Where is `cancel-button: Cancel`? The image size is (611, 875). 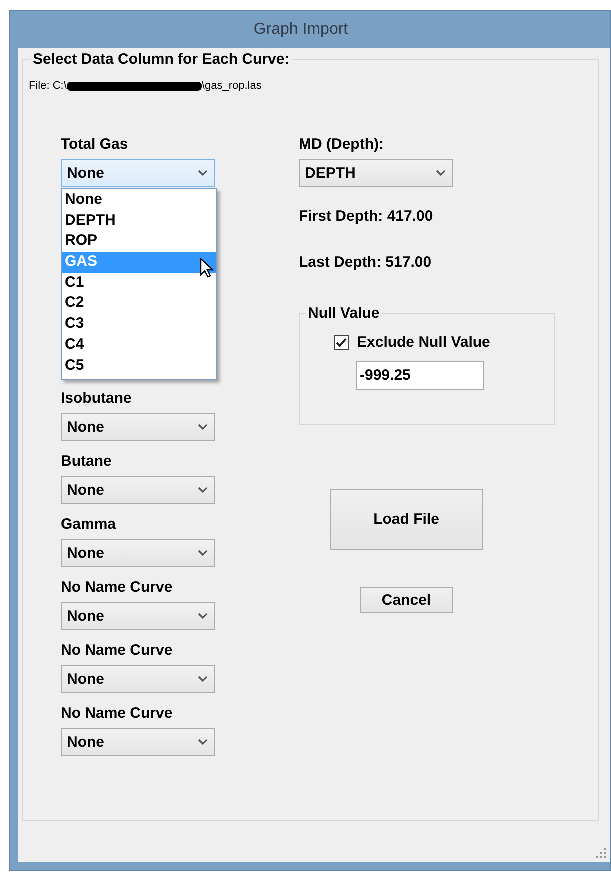 cancel-button: Cancel is located at coordinates (406, 600).